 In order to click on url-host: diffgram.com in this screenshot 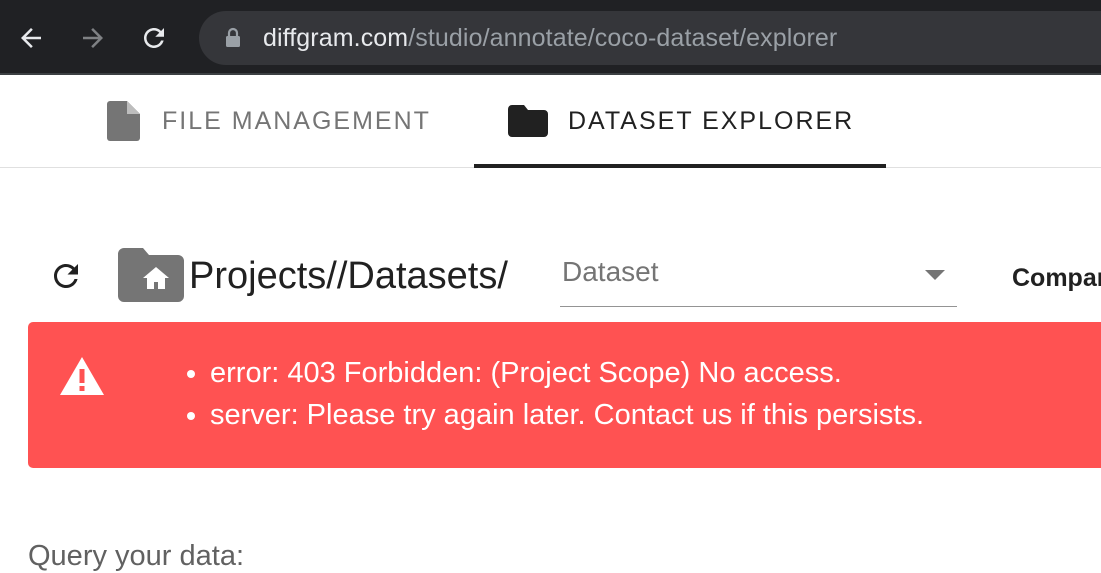, I will do `click(336, 38)`.